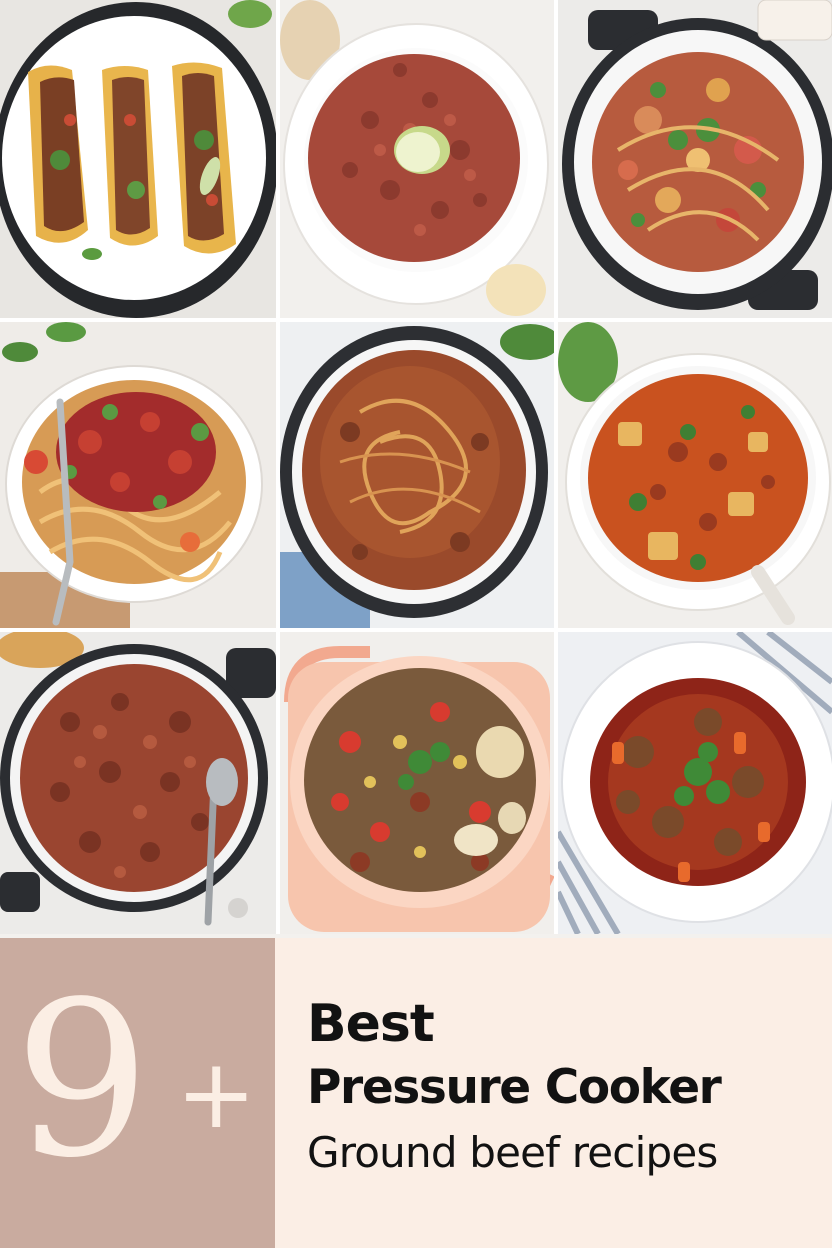 This screenshot has width=832, height=1248. I want to click on recipe-count: 9, so click(82, 1080).